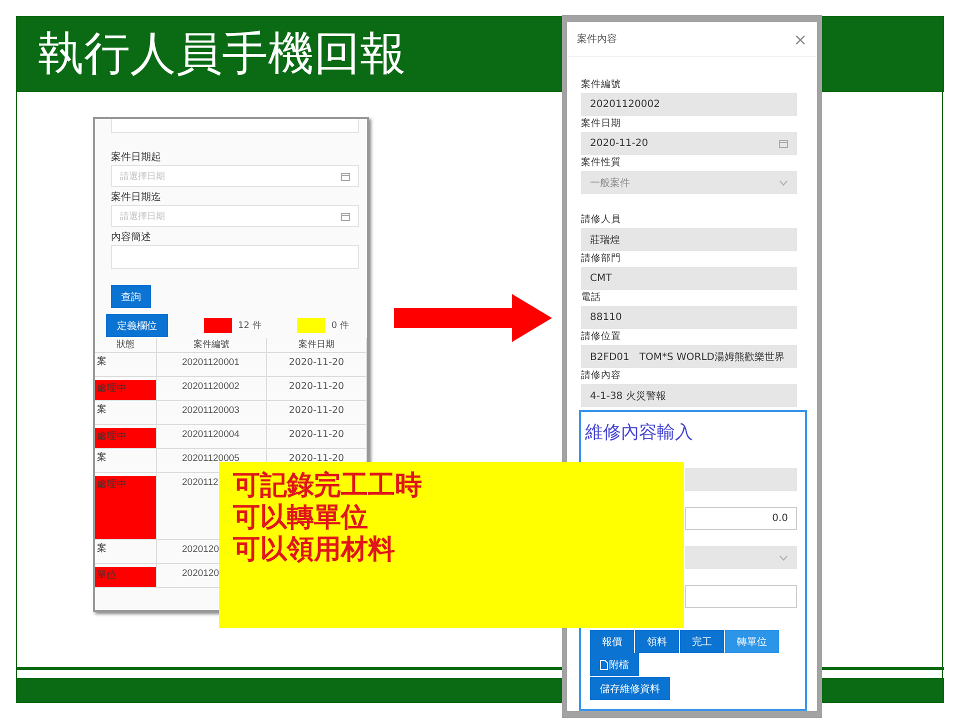  What do you see at coordinates (657, 641) in the screenshot?
I see `action-button: 領料` at bounding box center [657, 641].